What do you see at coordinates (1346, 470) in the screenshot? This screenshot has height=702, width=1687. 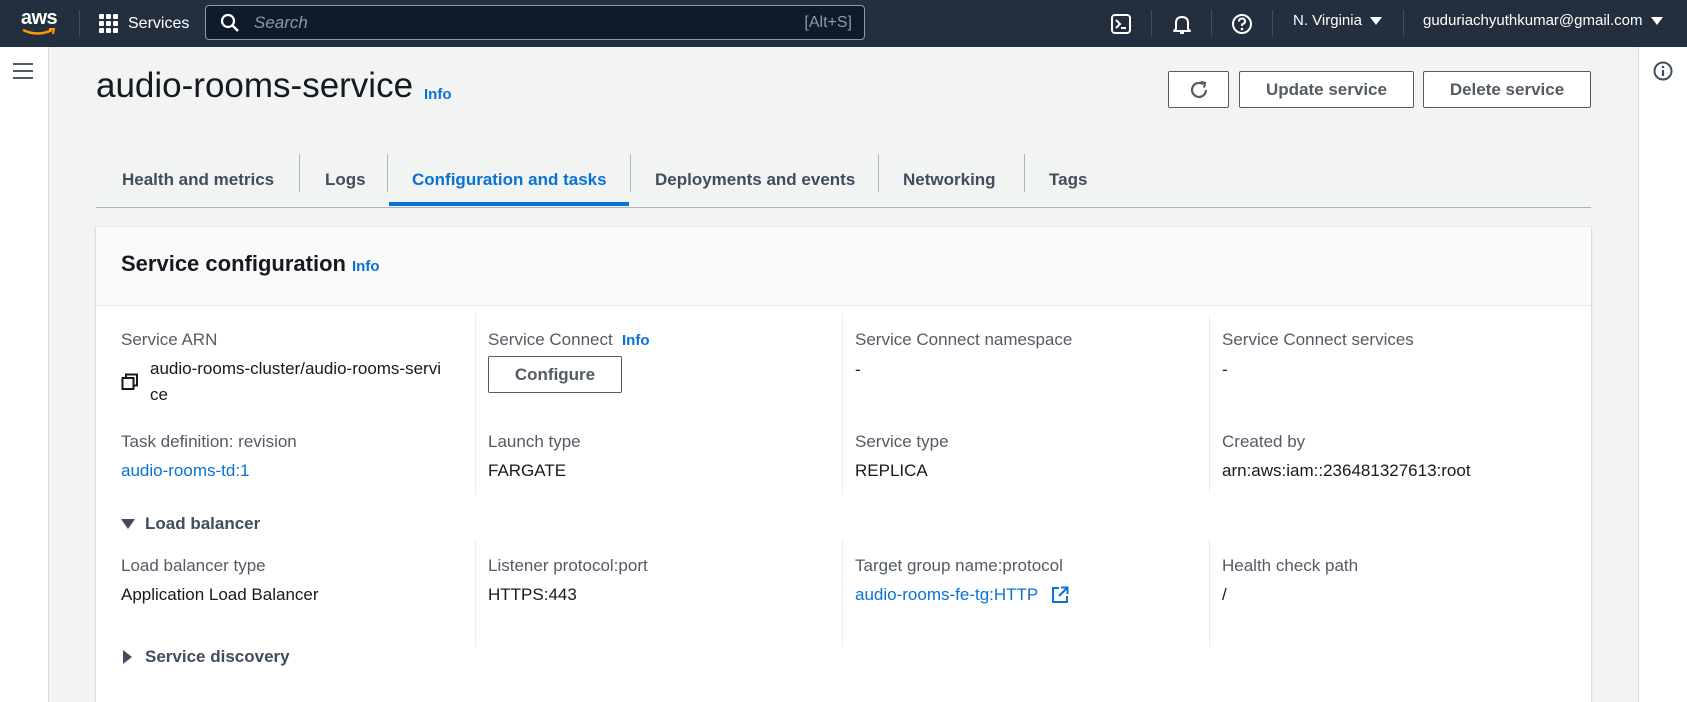 I see `created-by-value: arn:aws:iam::236481327613:root` at bounding box center [1346, 470].